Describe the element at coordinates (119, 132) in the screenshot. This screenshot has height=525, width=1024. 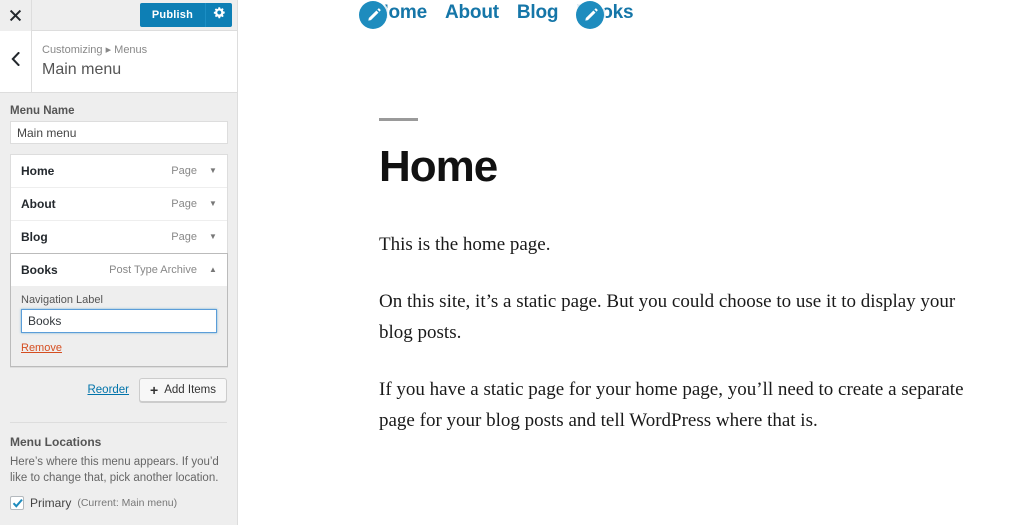
I see `menu-name-input` at that location.